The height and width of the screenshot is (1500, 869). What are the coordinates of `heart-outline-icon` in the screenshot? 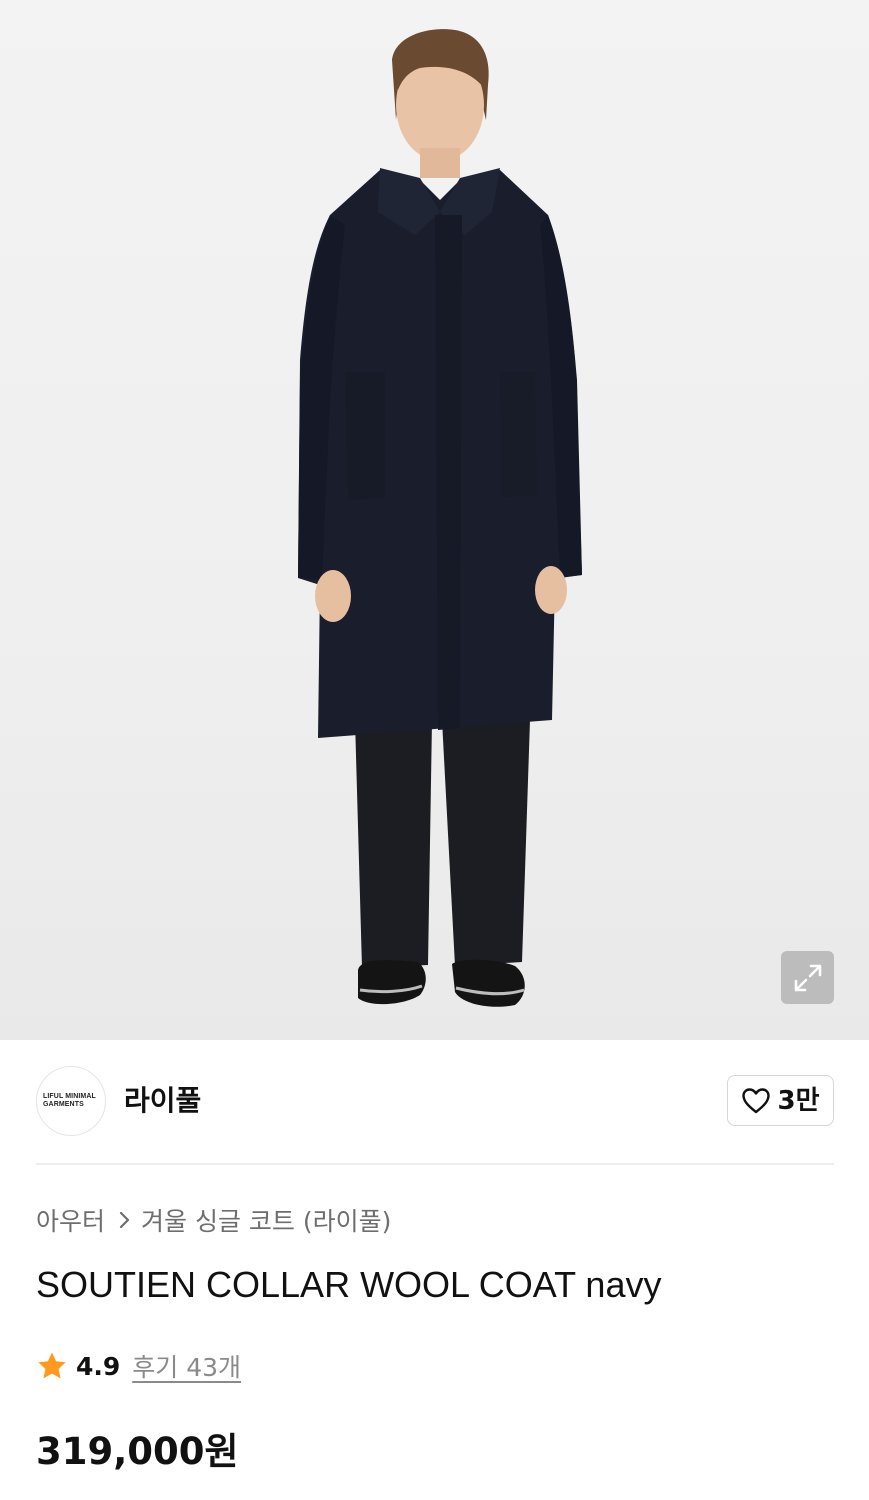 It's located at (756, 1100).